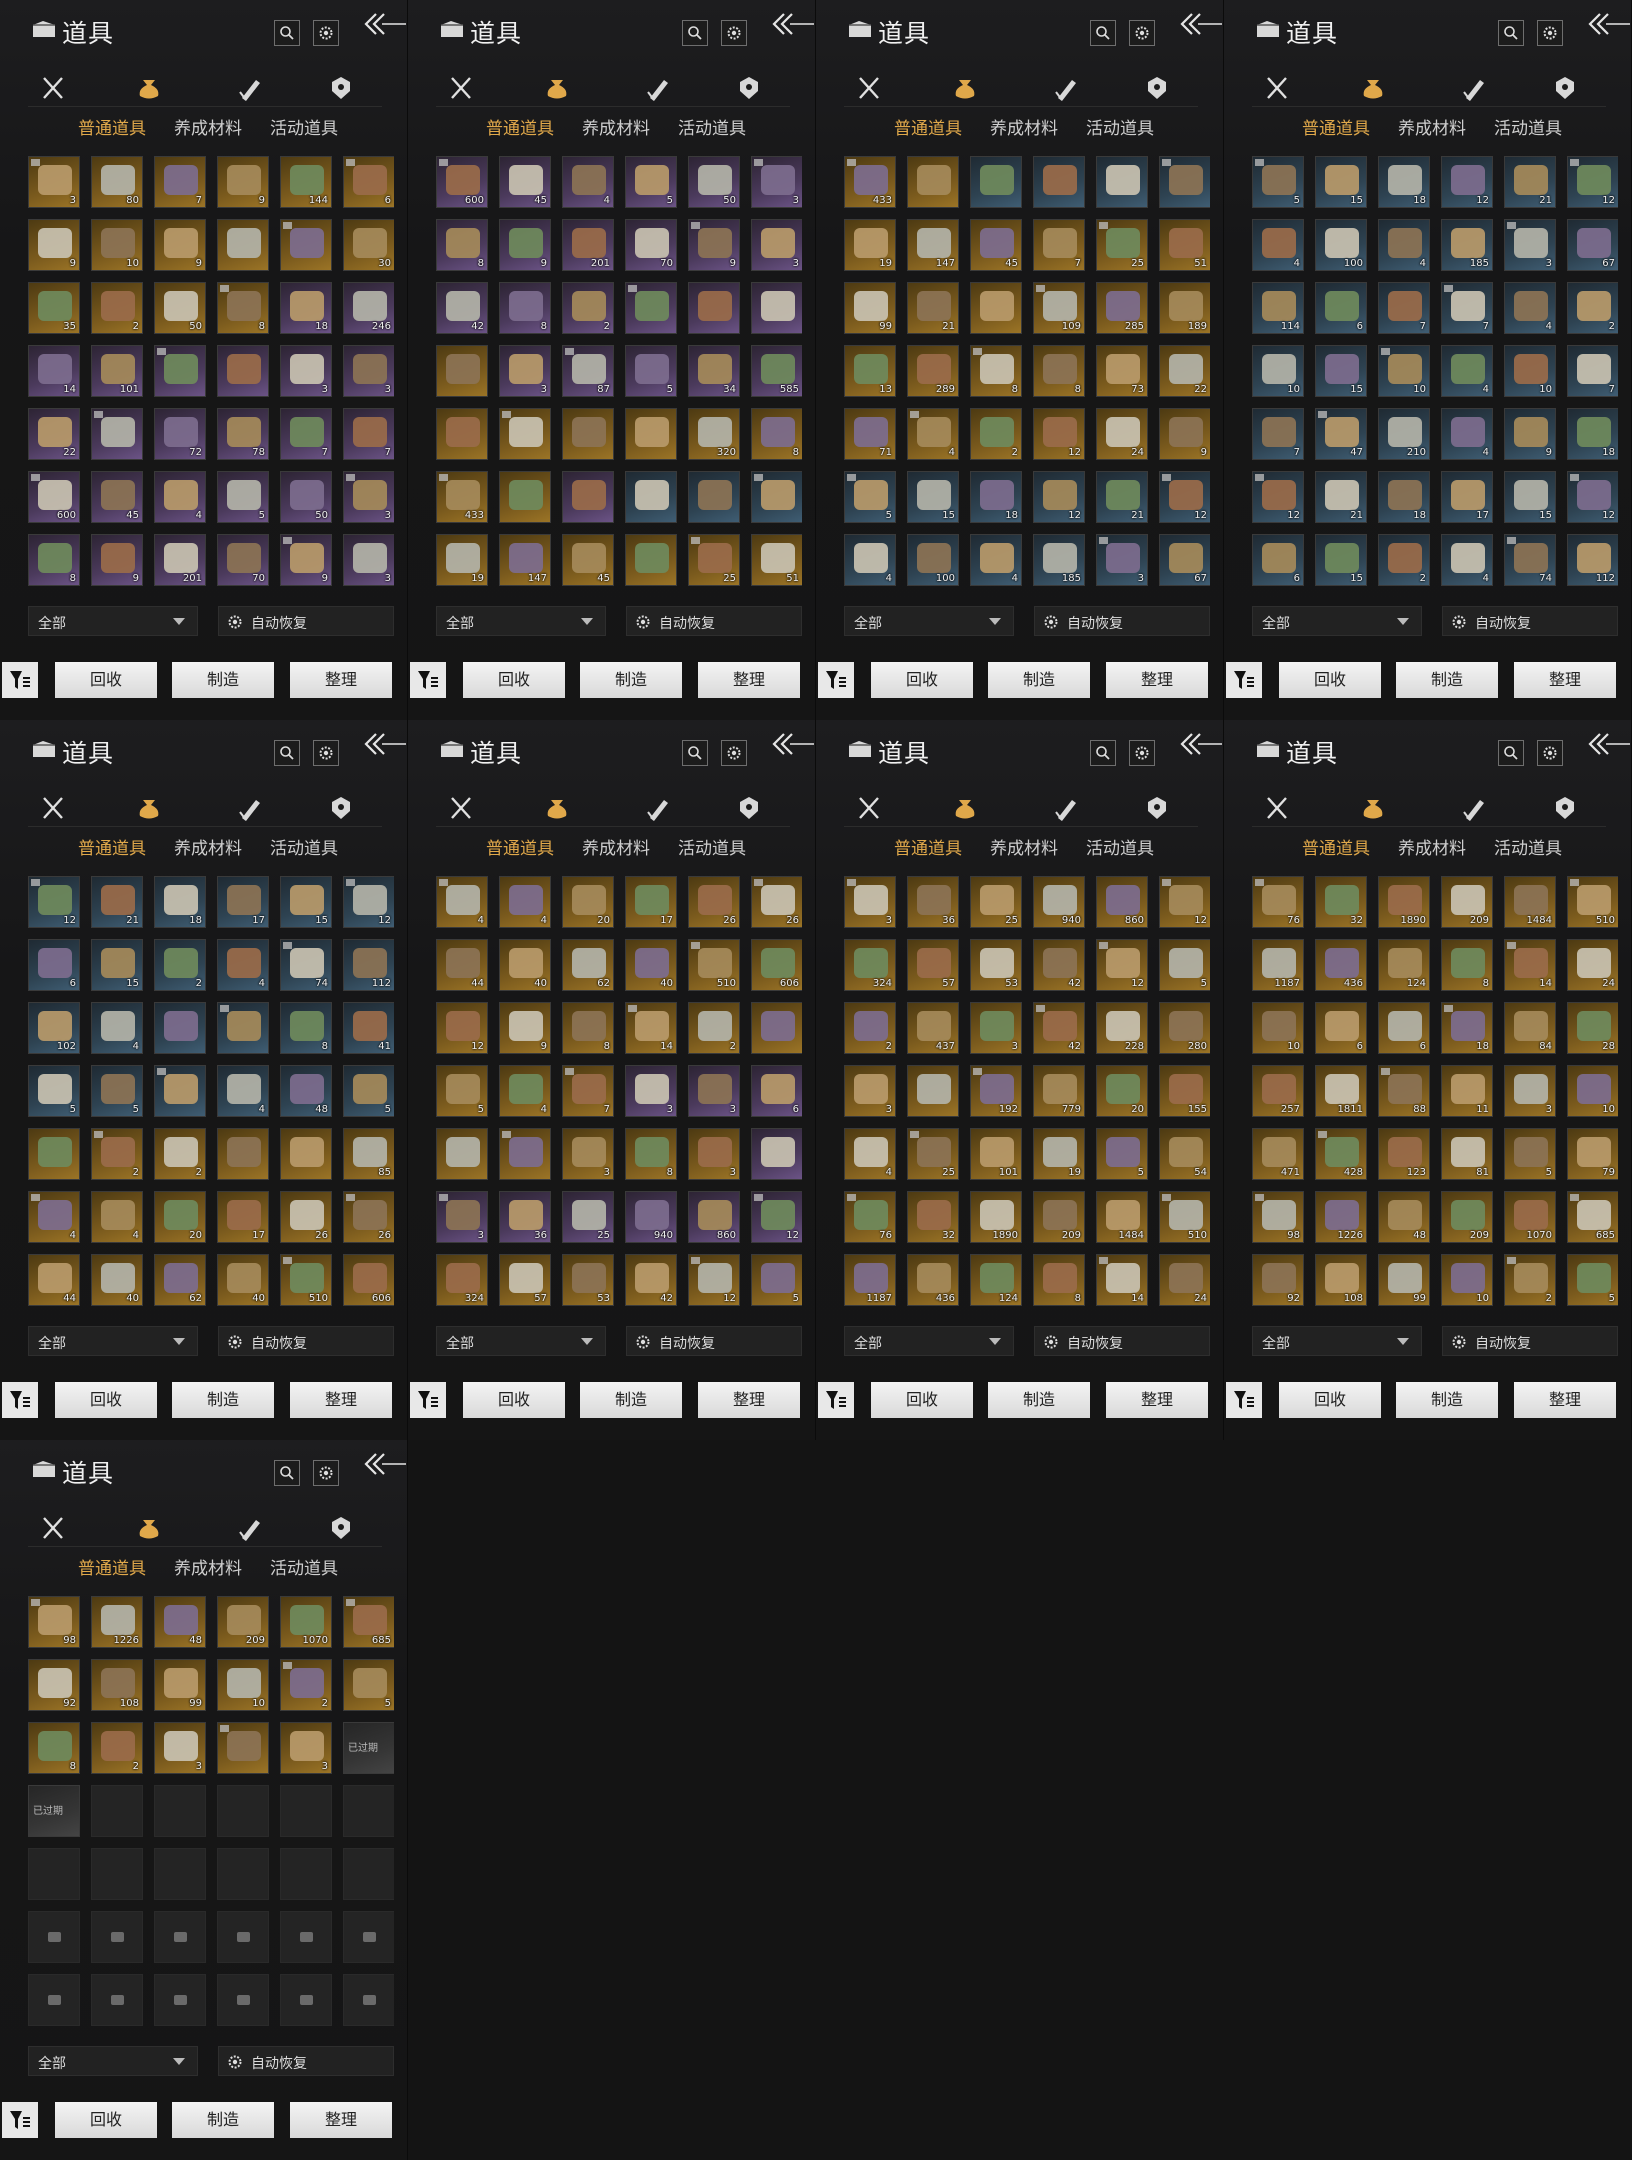 This screenshot has height=2160, width=1632. Describe the element at coordinates (243, 434) in the screenshot. I see `item-slot: 78` at that location.